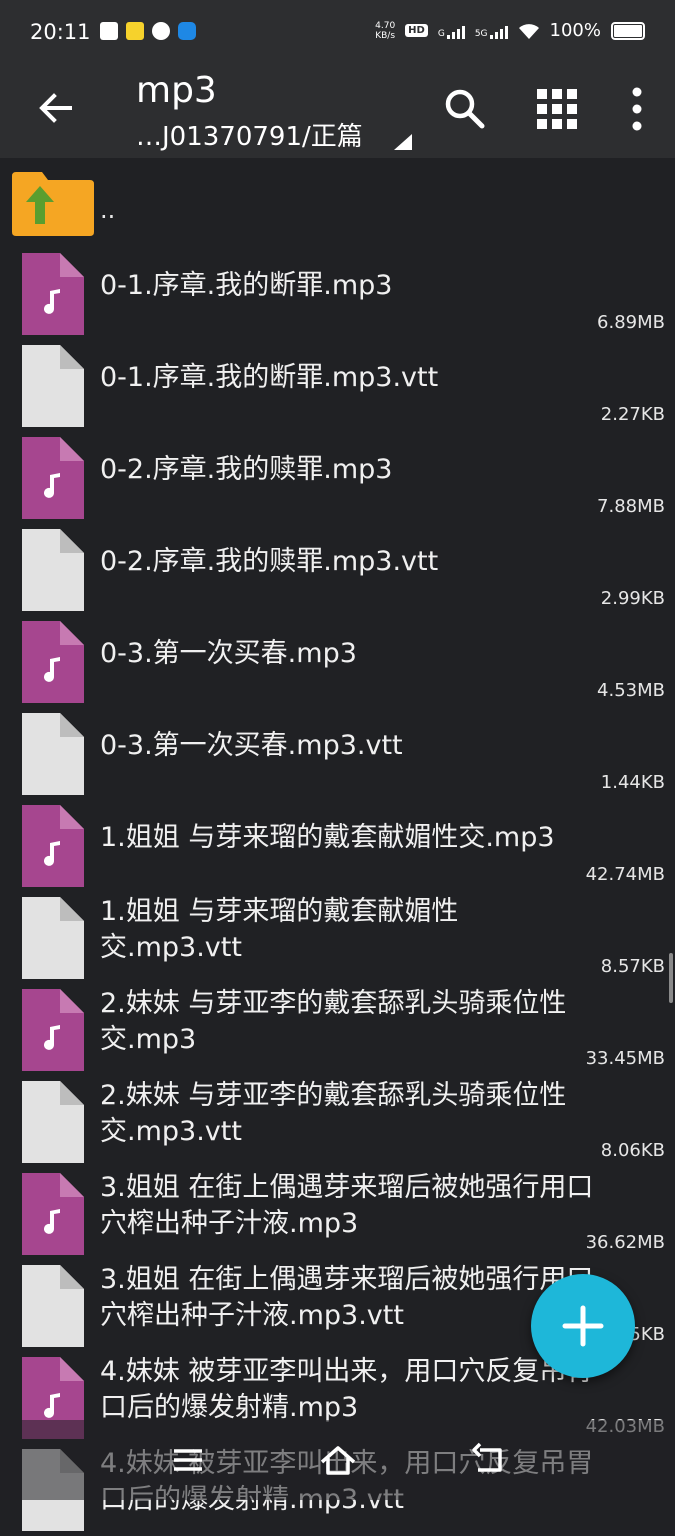  I want to click on file-name: 0-2.序章.我的赎罪.mp3.vtt, so click(269, 561).